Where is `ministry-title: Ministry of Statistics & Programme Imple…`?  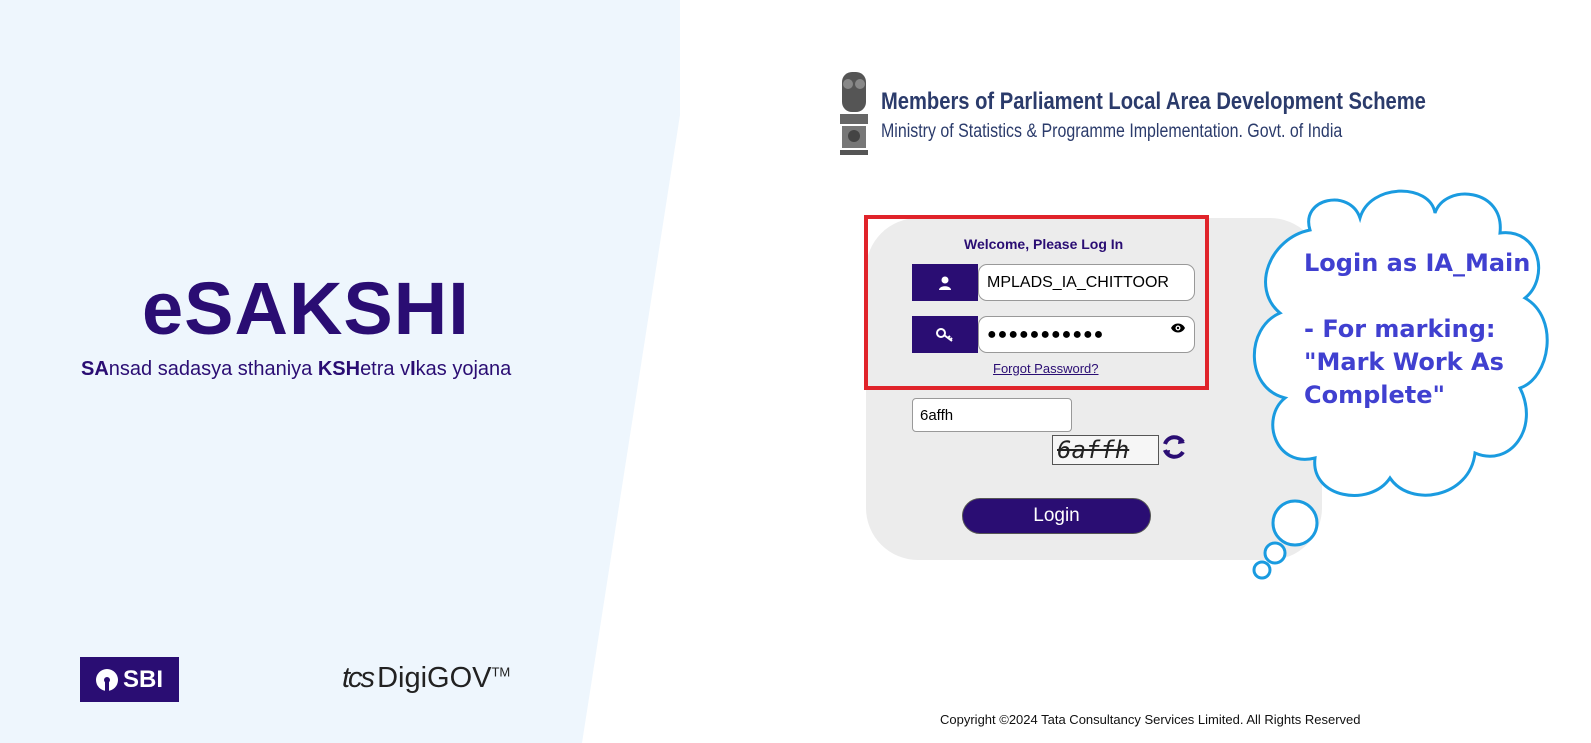
ministry-title: Ministry of Statistics & Programme Imple… is located at coordinates (1112, 131).